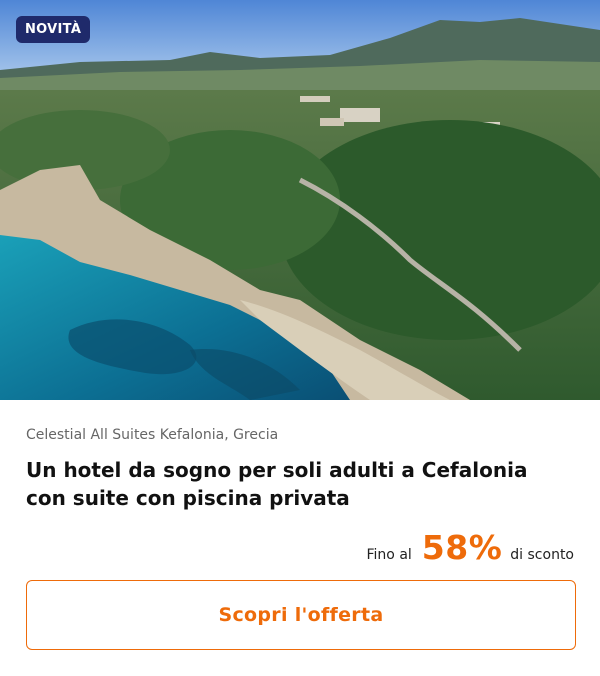  I want to click on discover-offer-label: Scopri l'offerta, so click(301, 615).